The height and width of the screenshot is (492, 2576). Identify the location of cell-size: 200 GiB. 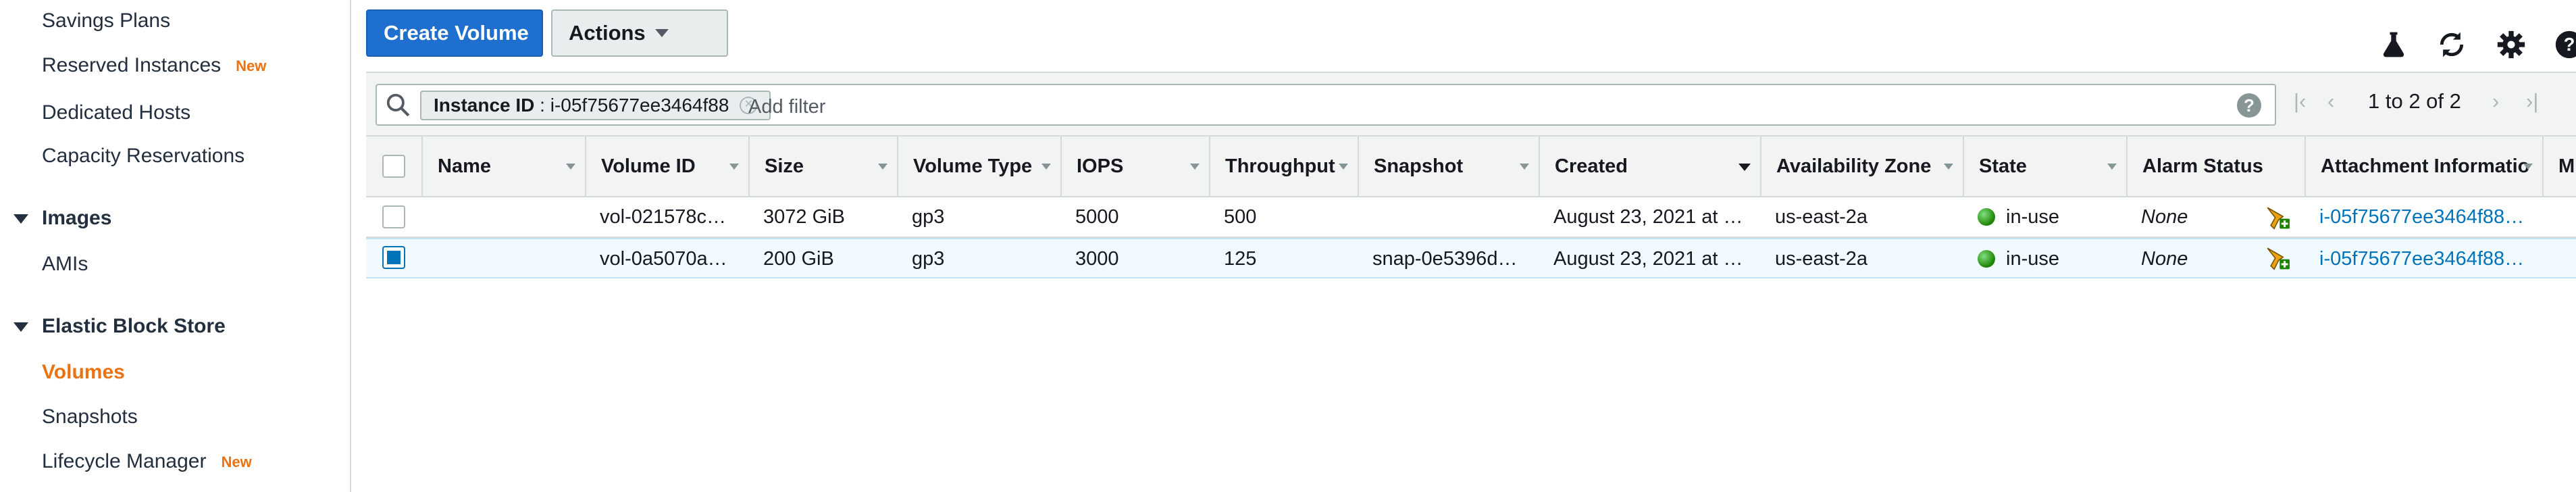
(798, 258).